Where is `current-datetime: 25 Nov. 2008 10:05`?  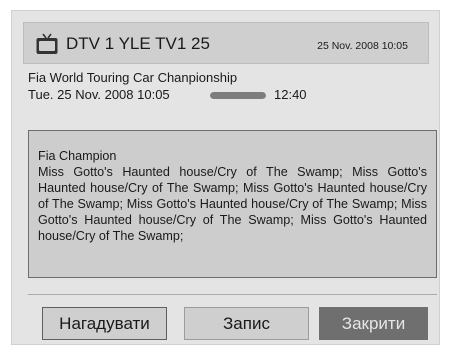 current-datetime: 25 Nov. 2008 10:05 is located at coordinates (362, 46).